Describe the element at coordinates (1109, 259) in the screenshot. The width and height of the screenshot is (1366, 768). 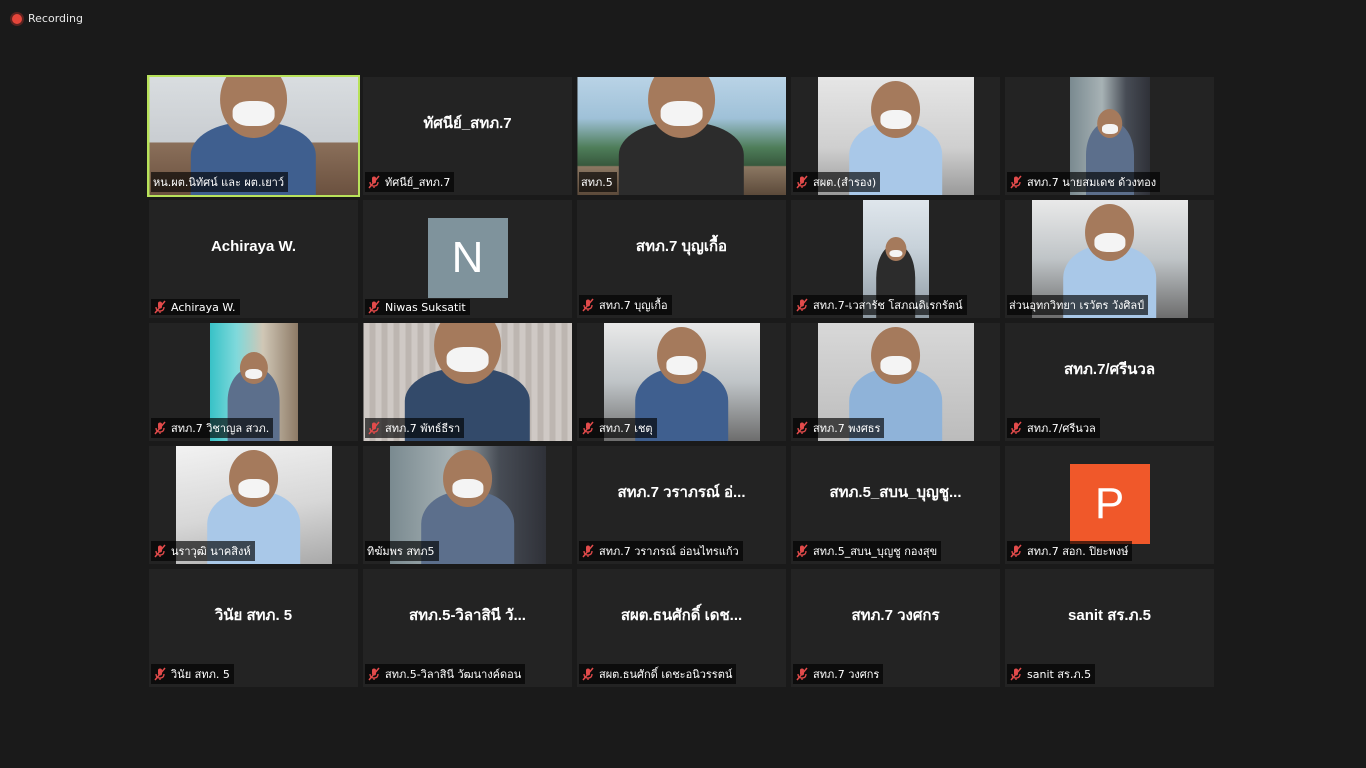
I see `participant-tile: ส่วนอุทกวิทยา เรวัตร วังศิลป์` at that location.